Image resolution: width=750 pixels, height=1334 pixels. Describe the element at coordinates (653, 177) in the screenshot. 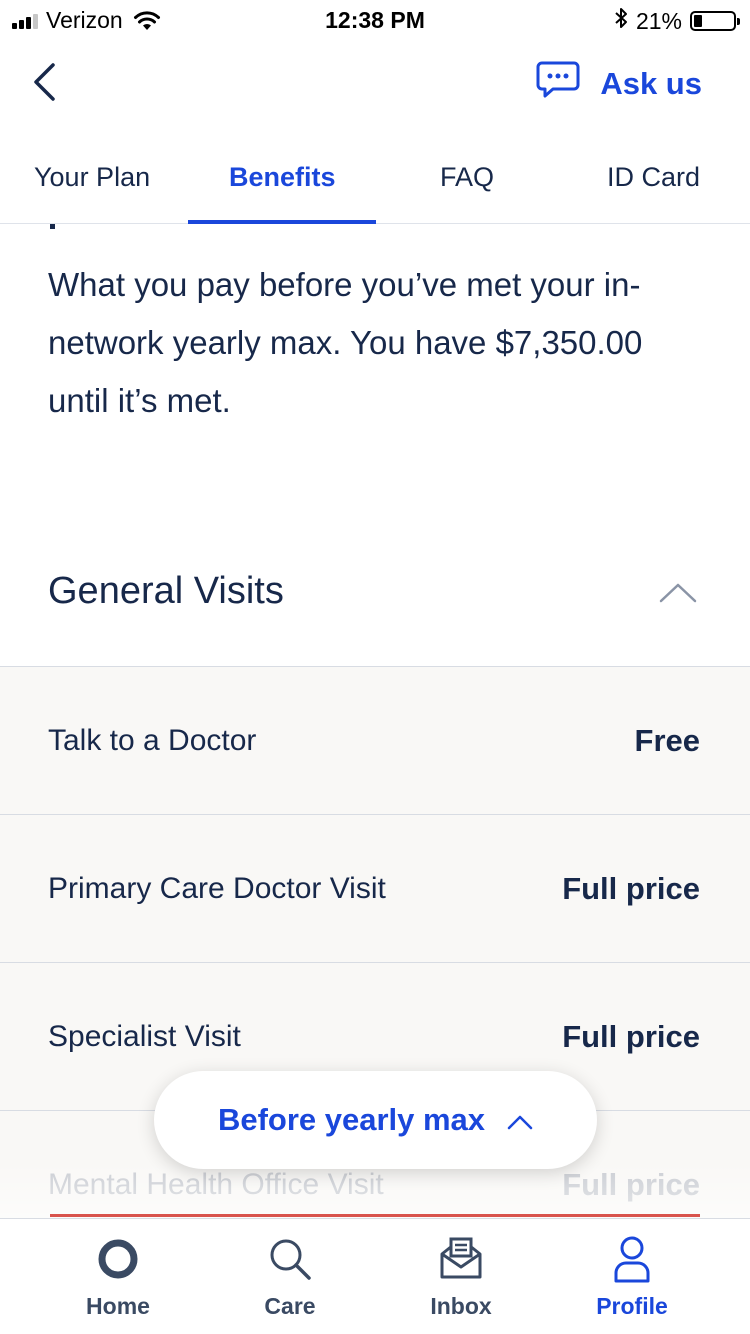

I see `tab-id-card: ID Card` at that location.